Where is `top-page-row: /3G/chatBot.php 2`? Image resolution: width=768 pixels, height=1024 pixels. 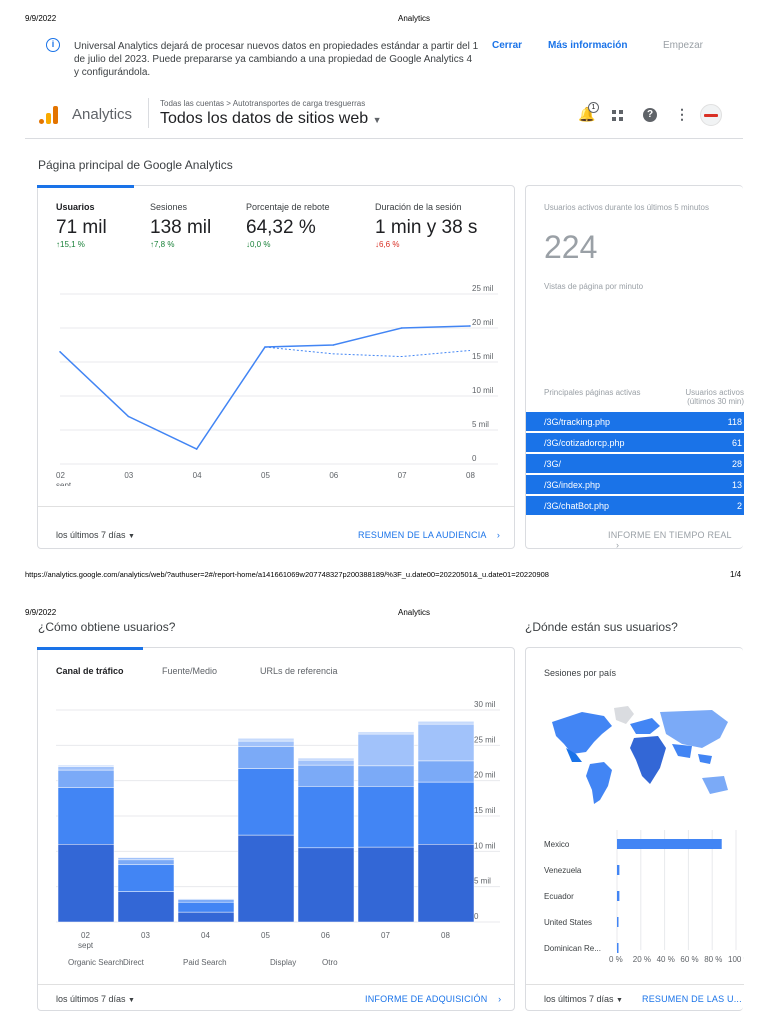
top-page-row: /3G/chatBot.php 2 is located at coordinates (635, 505).